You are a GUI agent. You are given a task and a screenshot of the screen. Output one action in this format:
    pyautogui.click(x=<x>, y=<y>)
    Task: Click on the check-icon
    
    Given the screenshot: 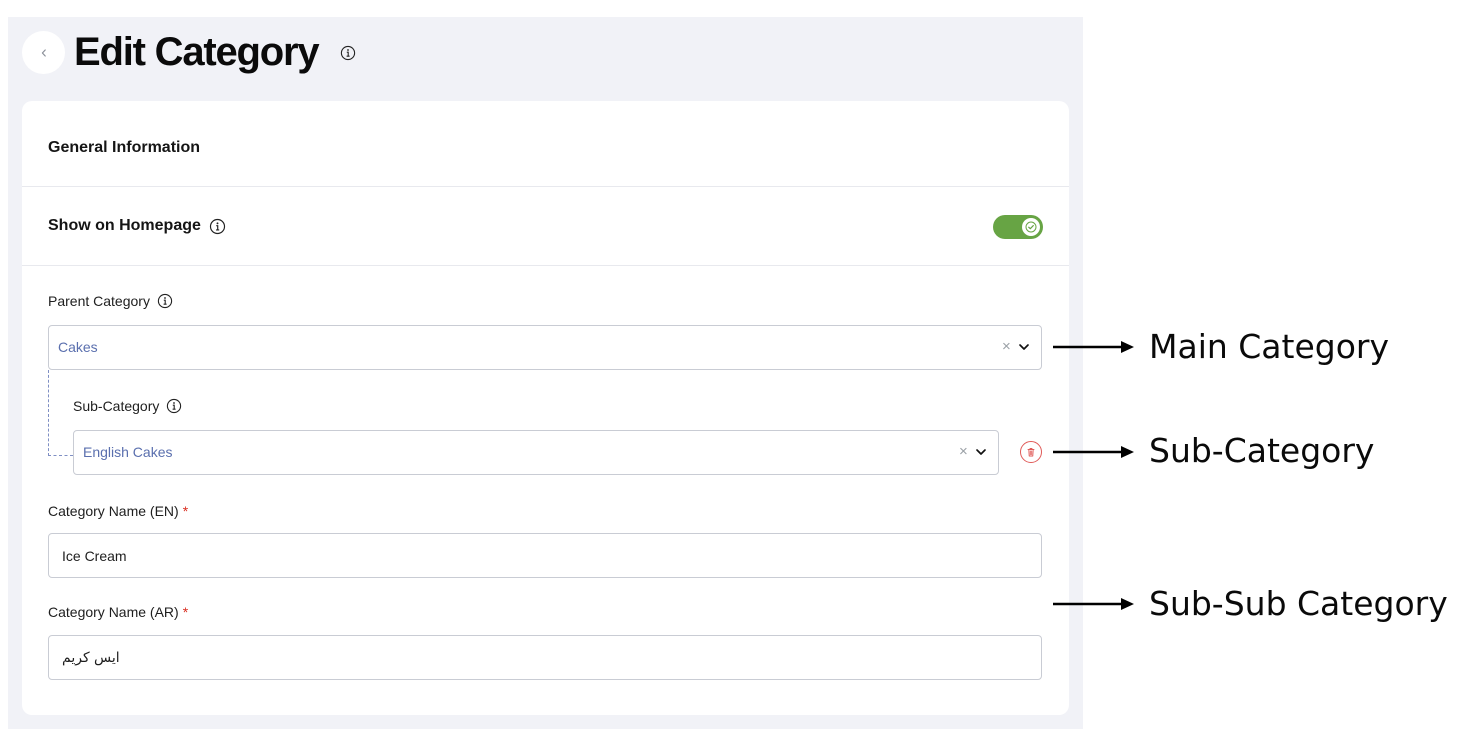 What is the action you would take?
    pyautogui.click(x=1031, y=227)
    